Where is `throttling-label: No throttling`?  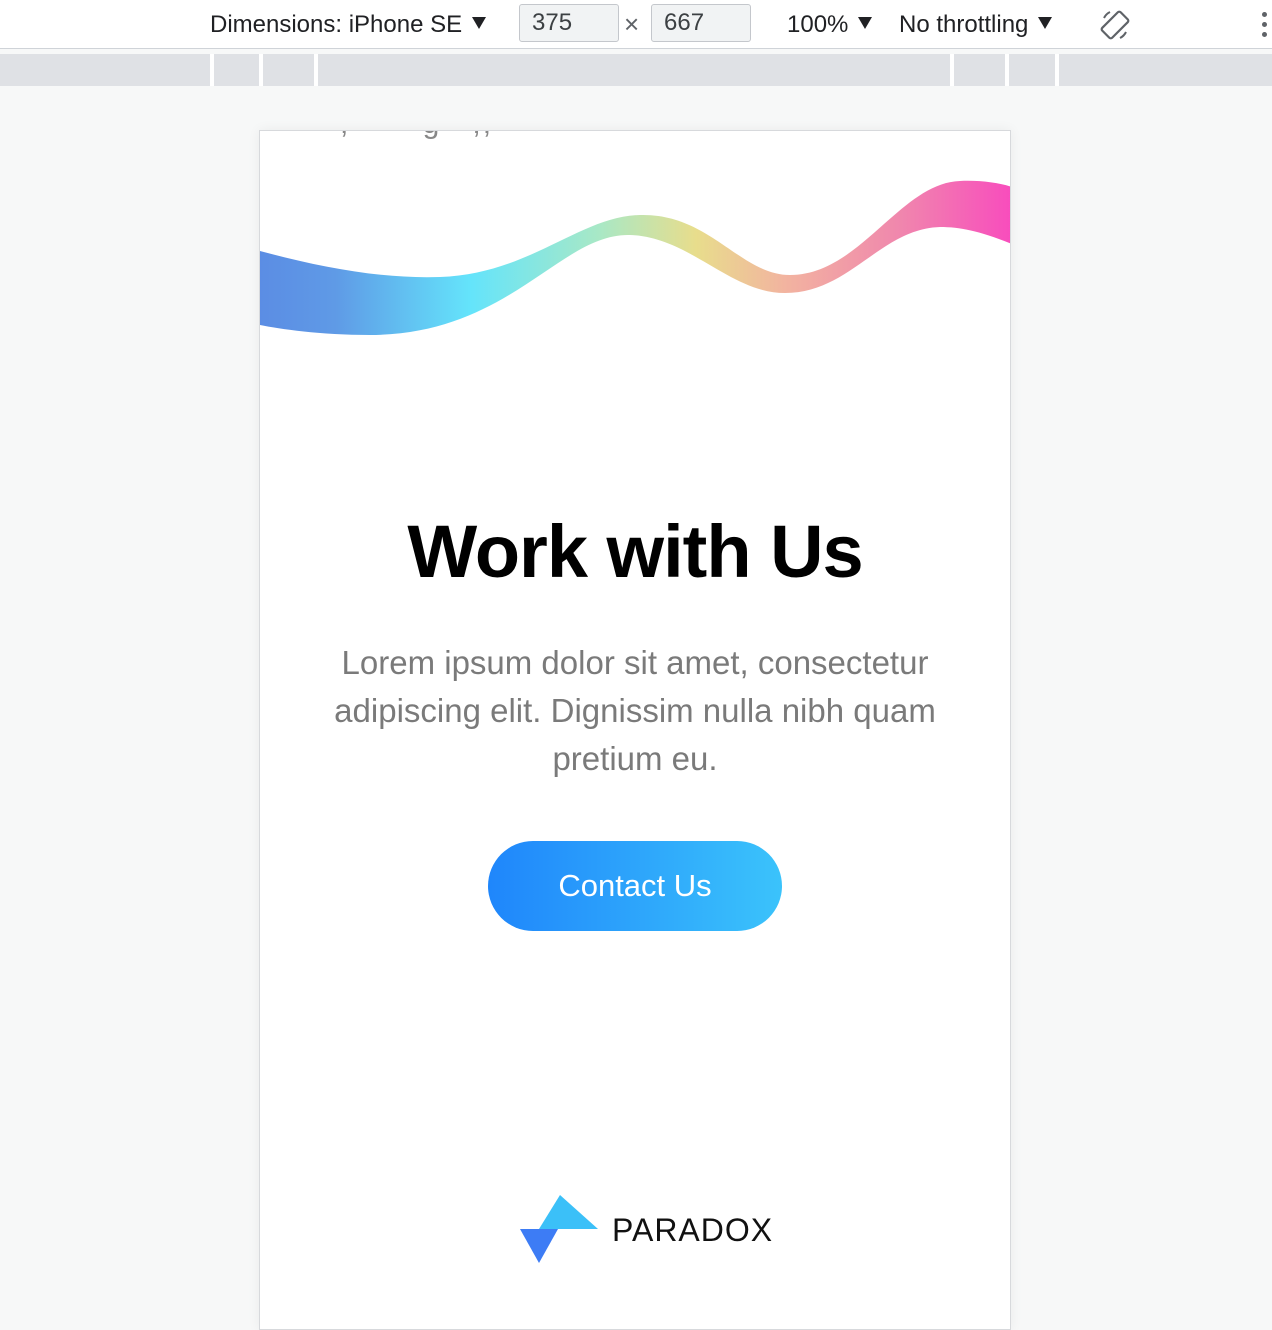
throttling-label: No throttling is located at coordinates (964, 24).